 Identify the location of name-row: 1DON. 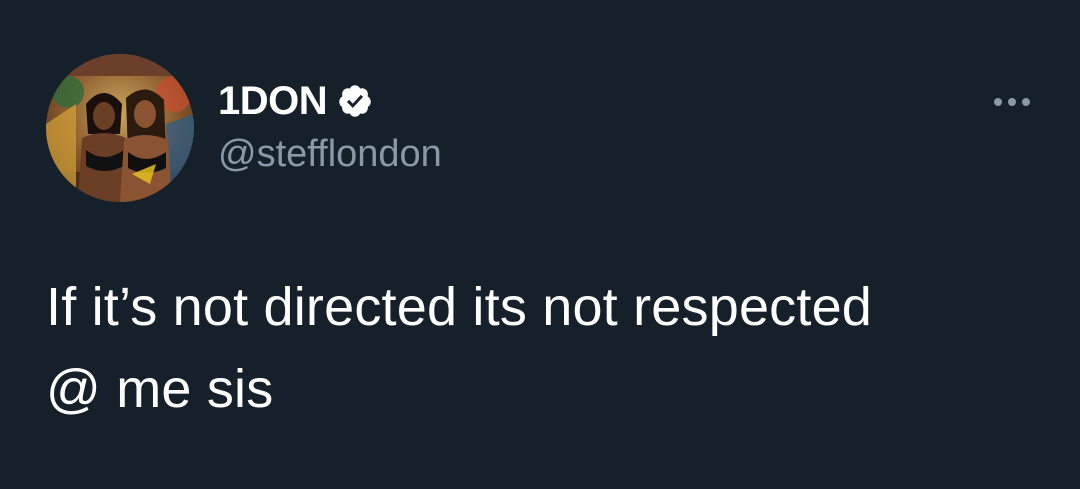
(330, 101).